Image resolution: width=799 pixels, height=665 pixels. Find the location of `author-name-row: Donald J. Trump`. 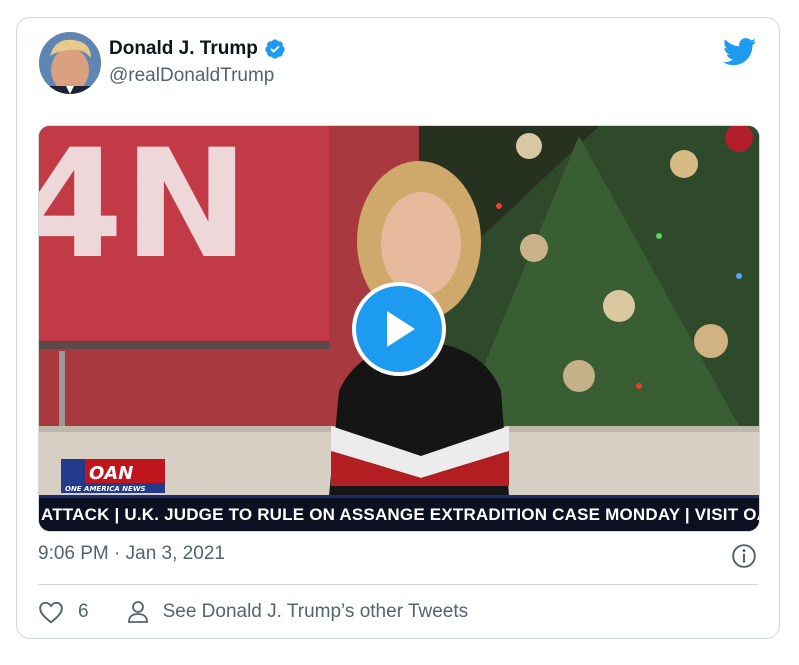

author-name-row: Donald J. Trump is located at coordinates (197, 49).